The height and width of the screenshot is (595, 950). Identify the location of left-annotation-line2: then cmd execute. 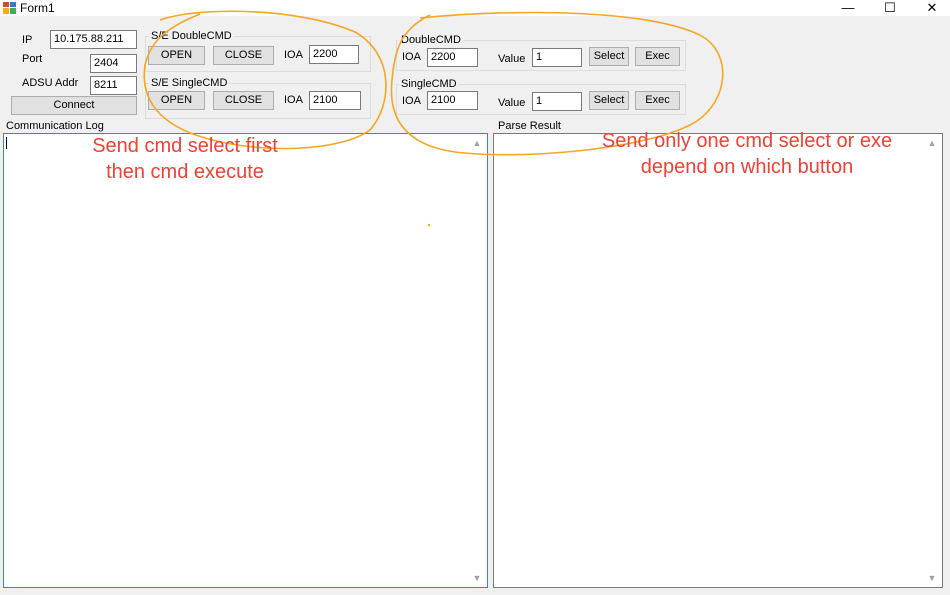
(185, 172).